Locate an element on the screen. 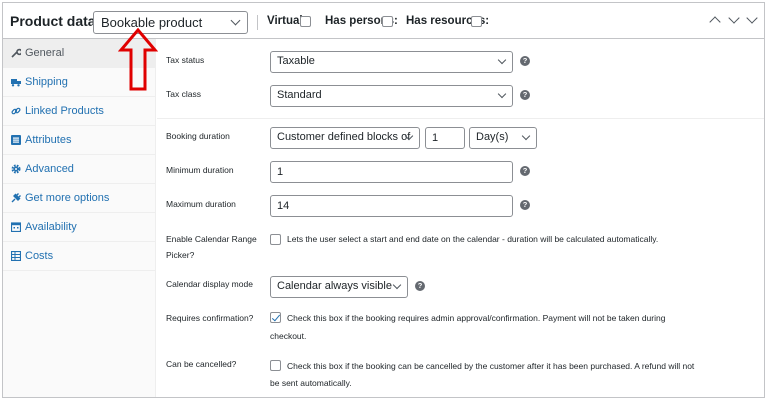 The image size is (768, 400). booking-duration-type-select: Customer defined blocks of is located at coordinates (345, 138).